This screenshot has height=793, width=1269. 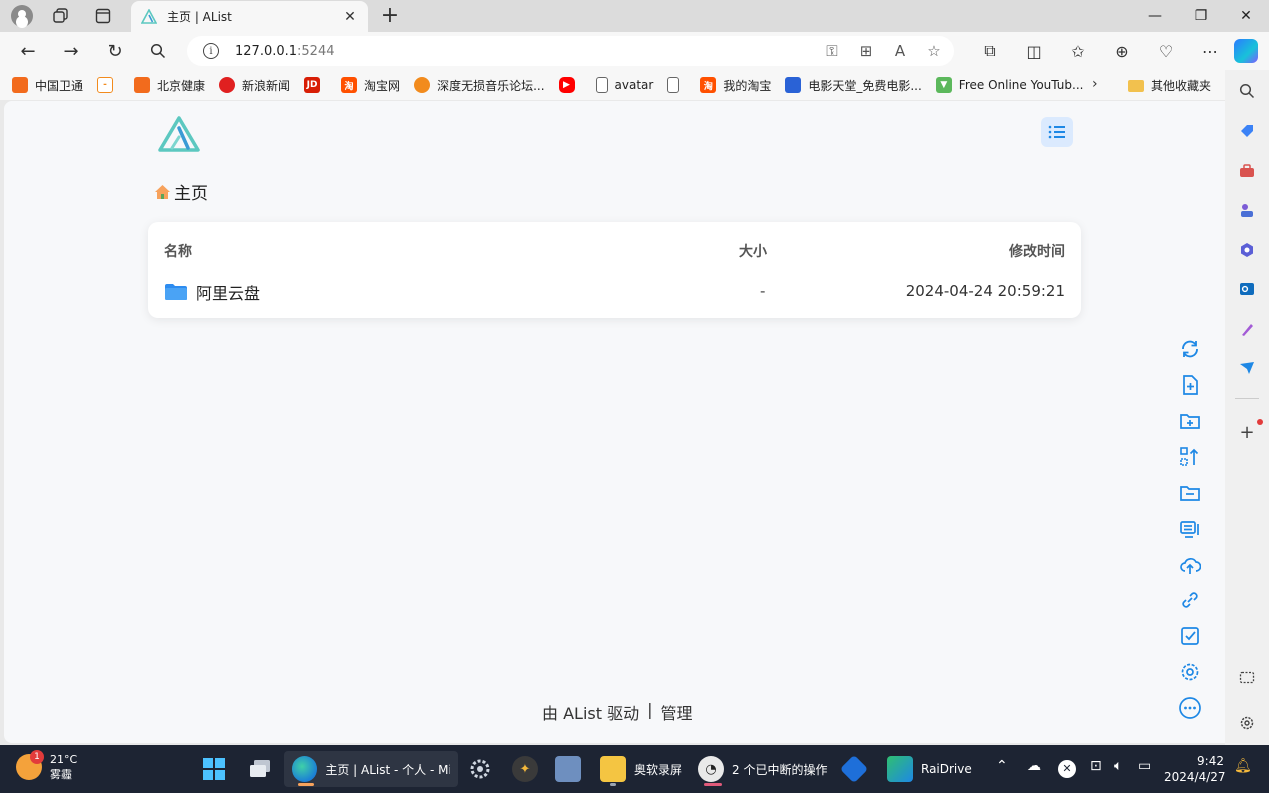 I want to click on search-button, so click(x=158, y=51).